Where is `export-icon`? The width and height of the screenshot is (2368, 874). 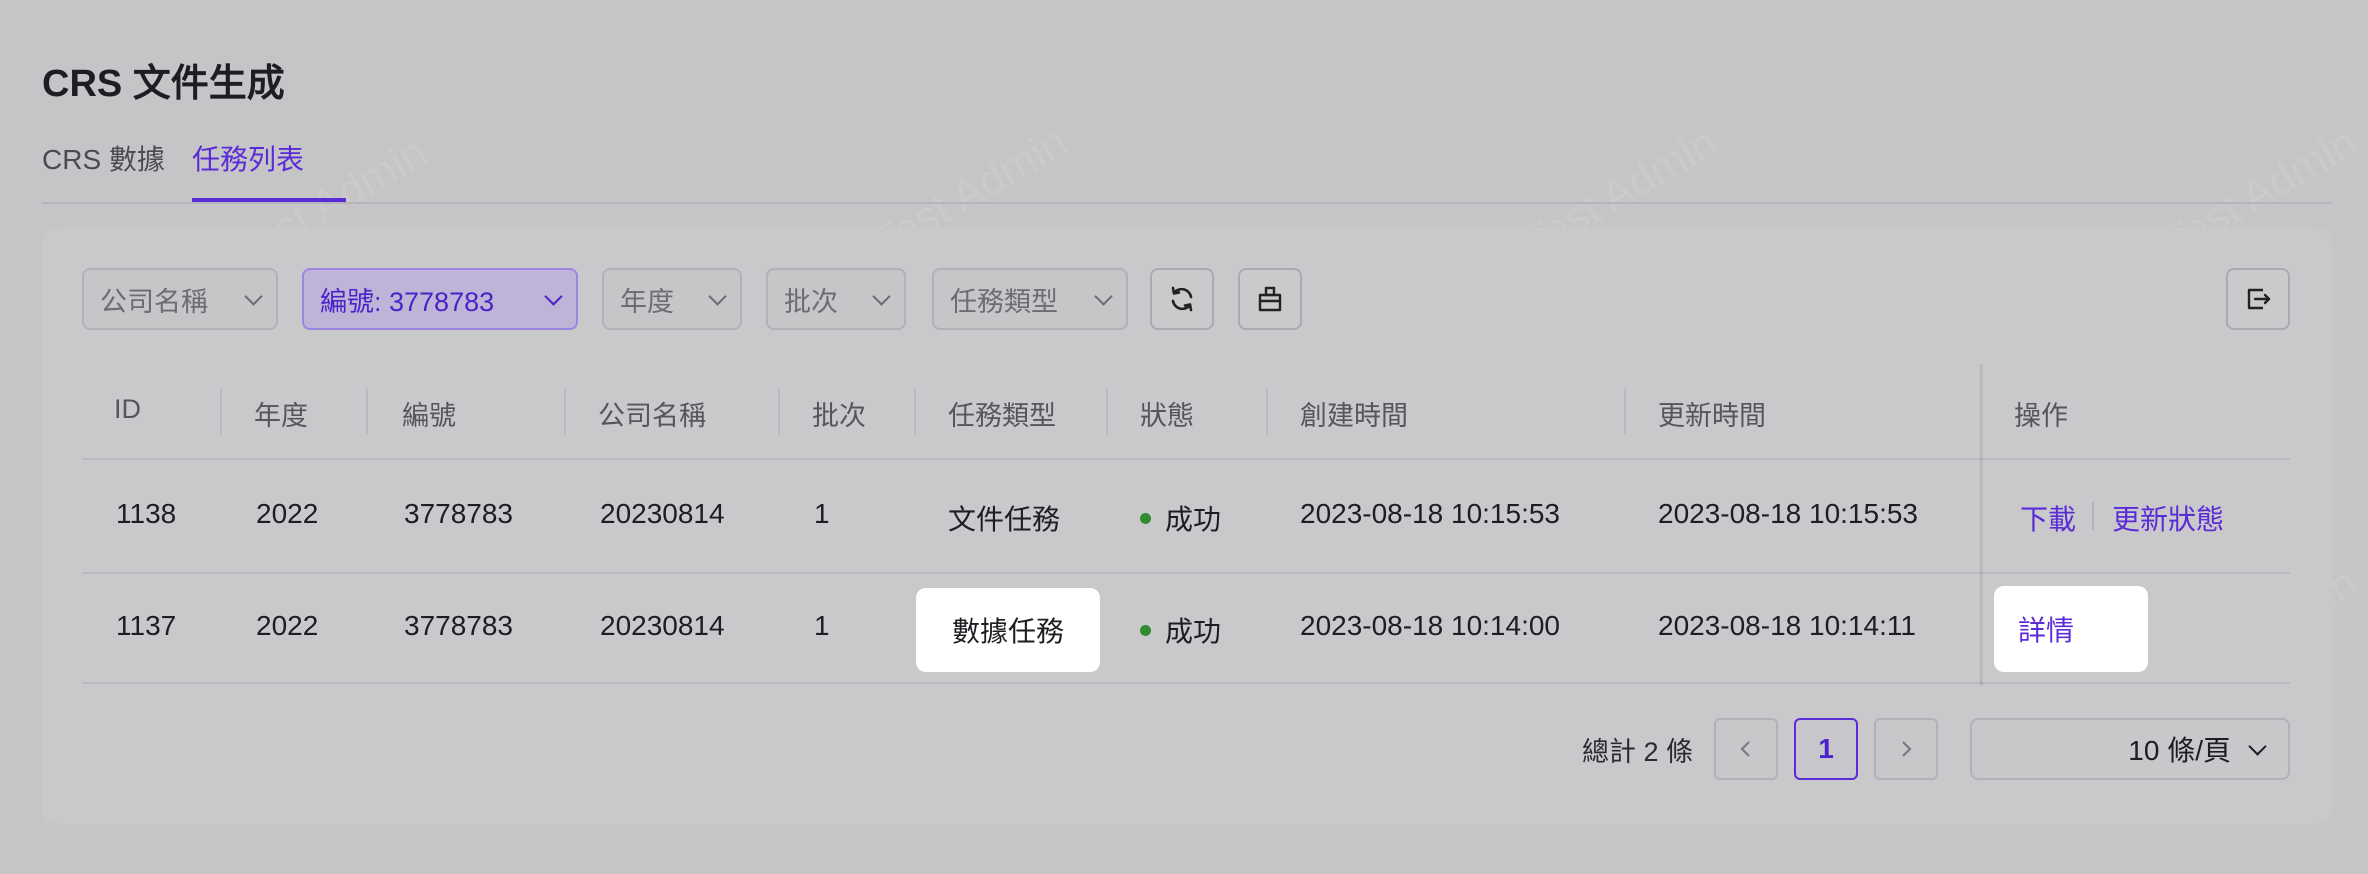
export-icon is located at coordinates (2259, 299).